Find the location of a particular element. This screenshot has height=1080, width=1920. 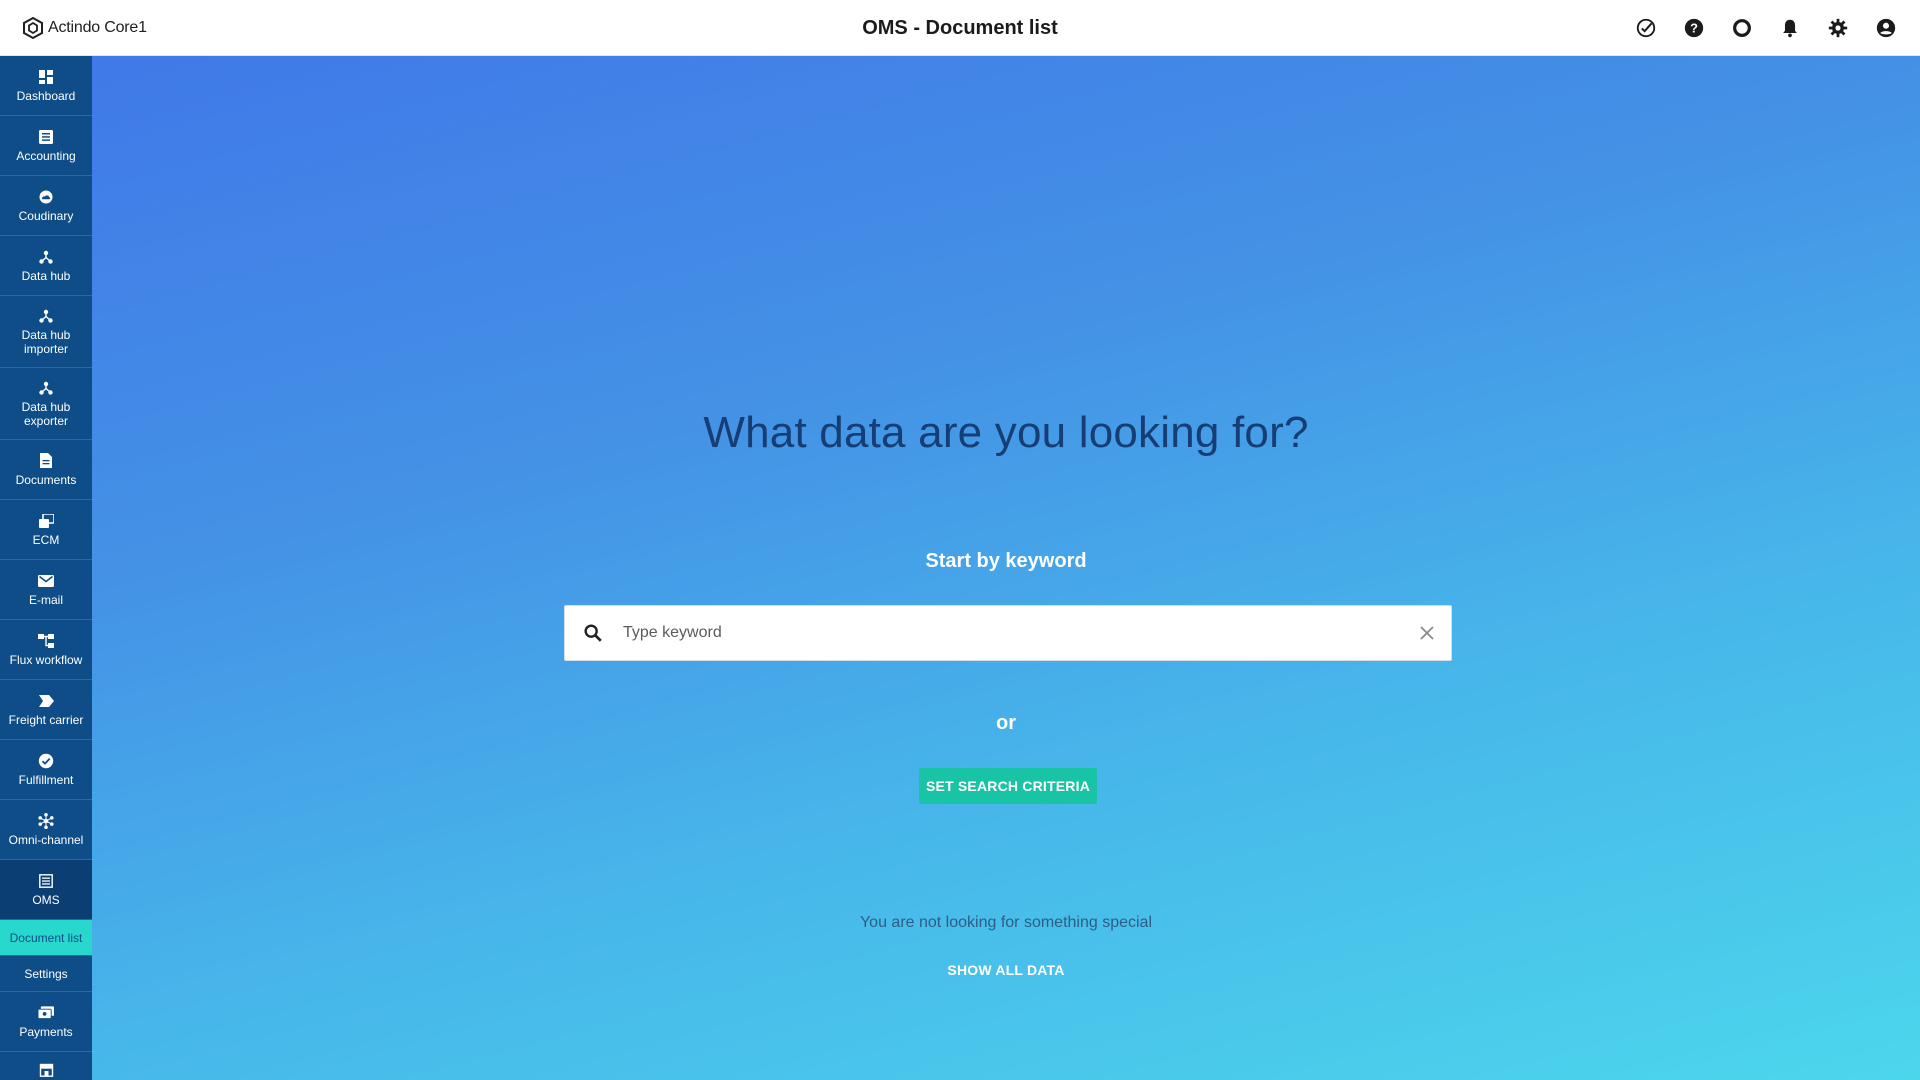

sidebar-item-coudinary: Coudinary is located at coordinates (46, 206).